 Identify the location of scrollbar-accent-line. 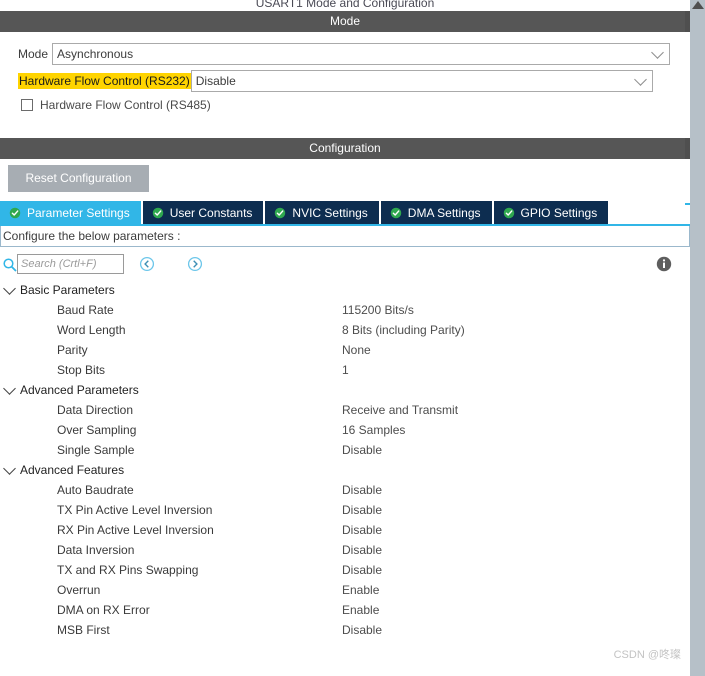
(687, 204).